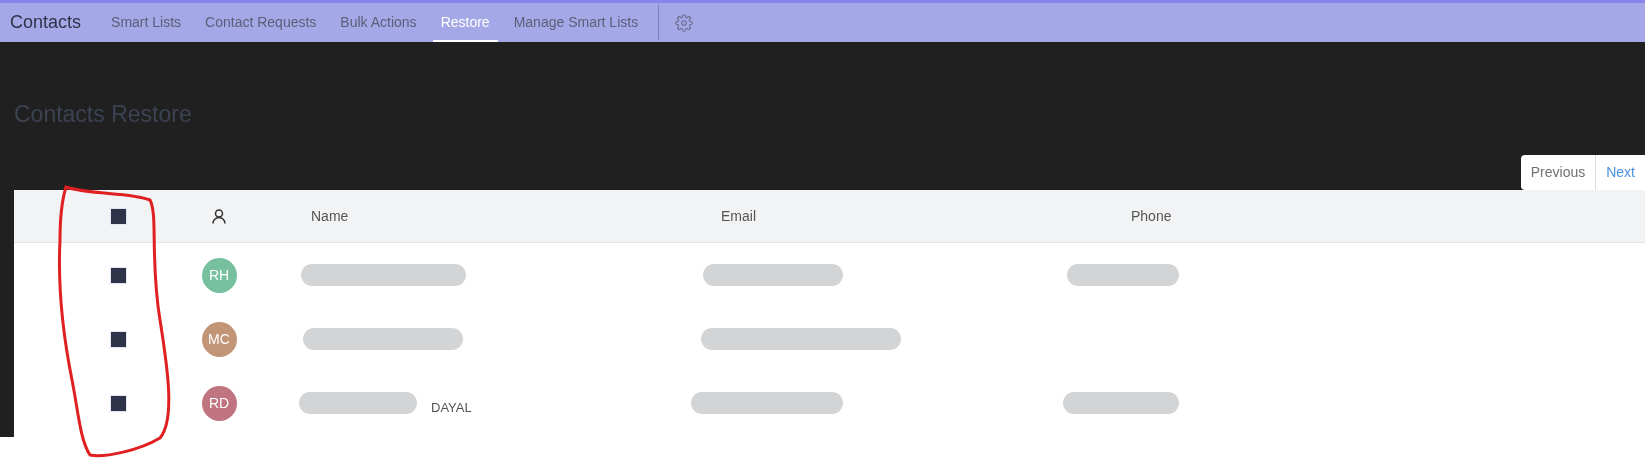 The height and width of the screenshot is (461, 1645). What do you see at coordinates (219, 275) in the screenshot?
I see `avatar: RH` at bounding box center [219, 275].